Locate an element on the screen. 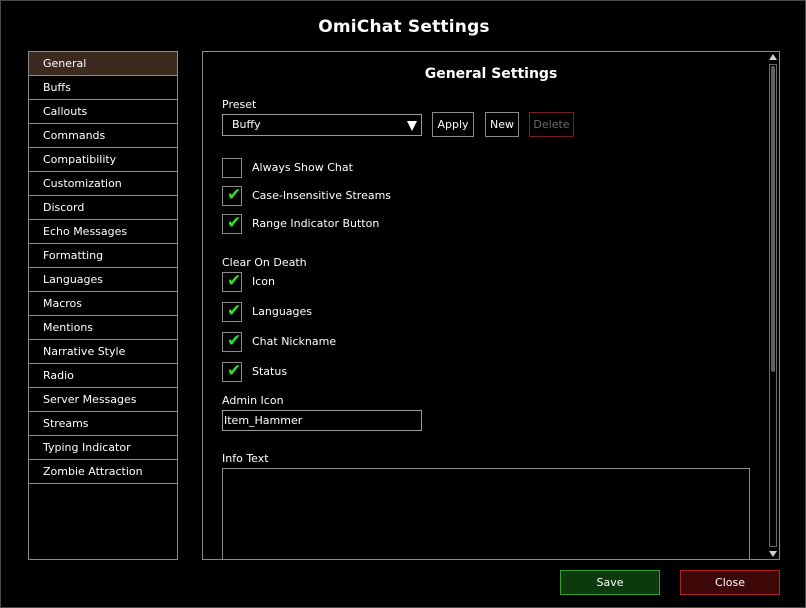 This screenshot has height=608, width=806. sidebar-item-server-messages: Server Messages is located at coordinates (103, 400).